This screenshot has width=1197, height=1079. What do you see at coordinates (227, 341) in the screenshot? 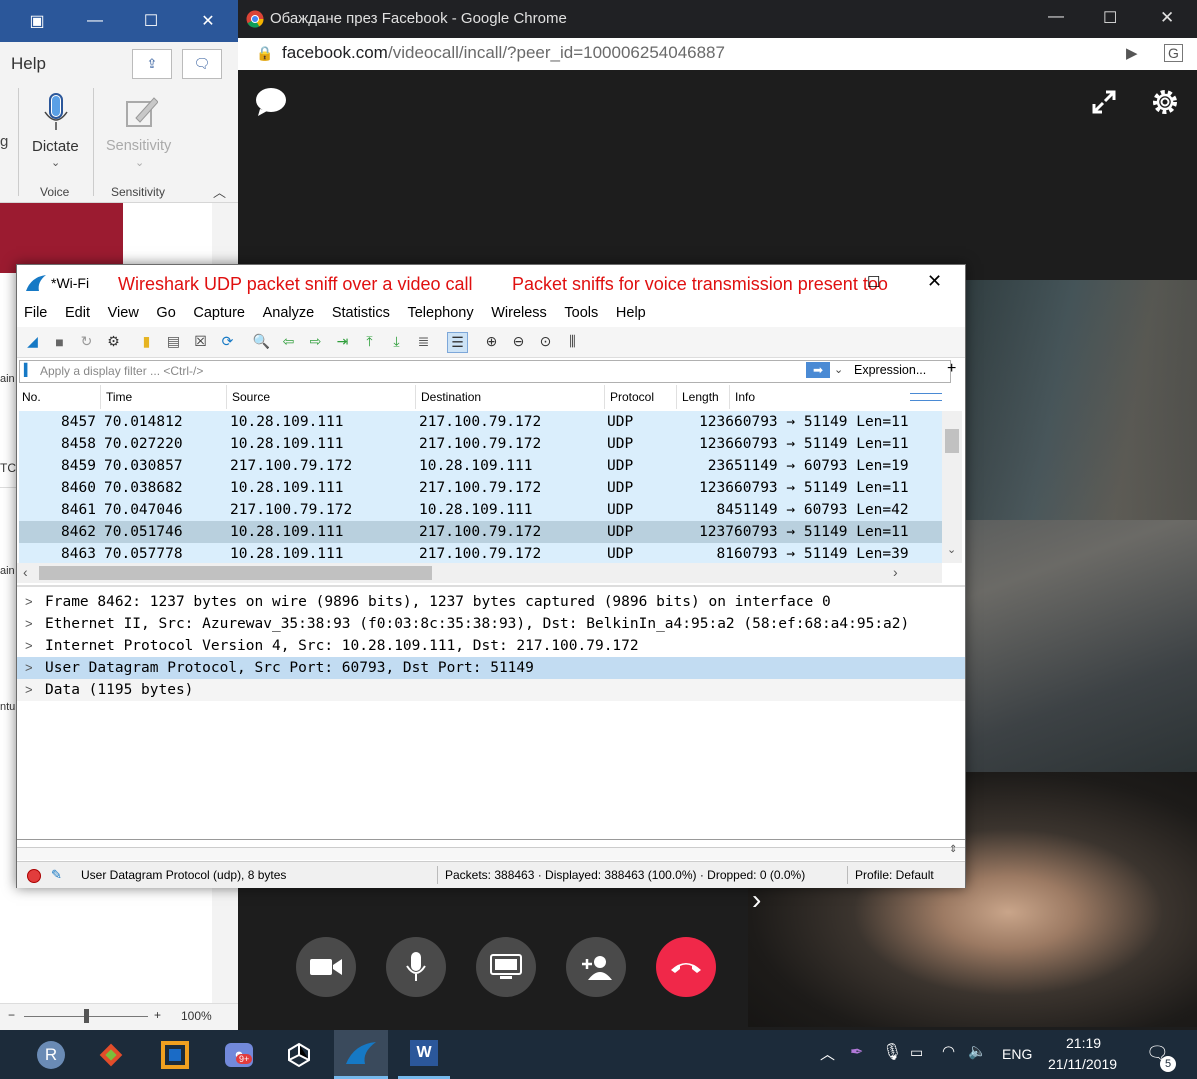
I see `reload-file-icon: ⟳` at bounding box center [227, 341].